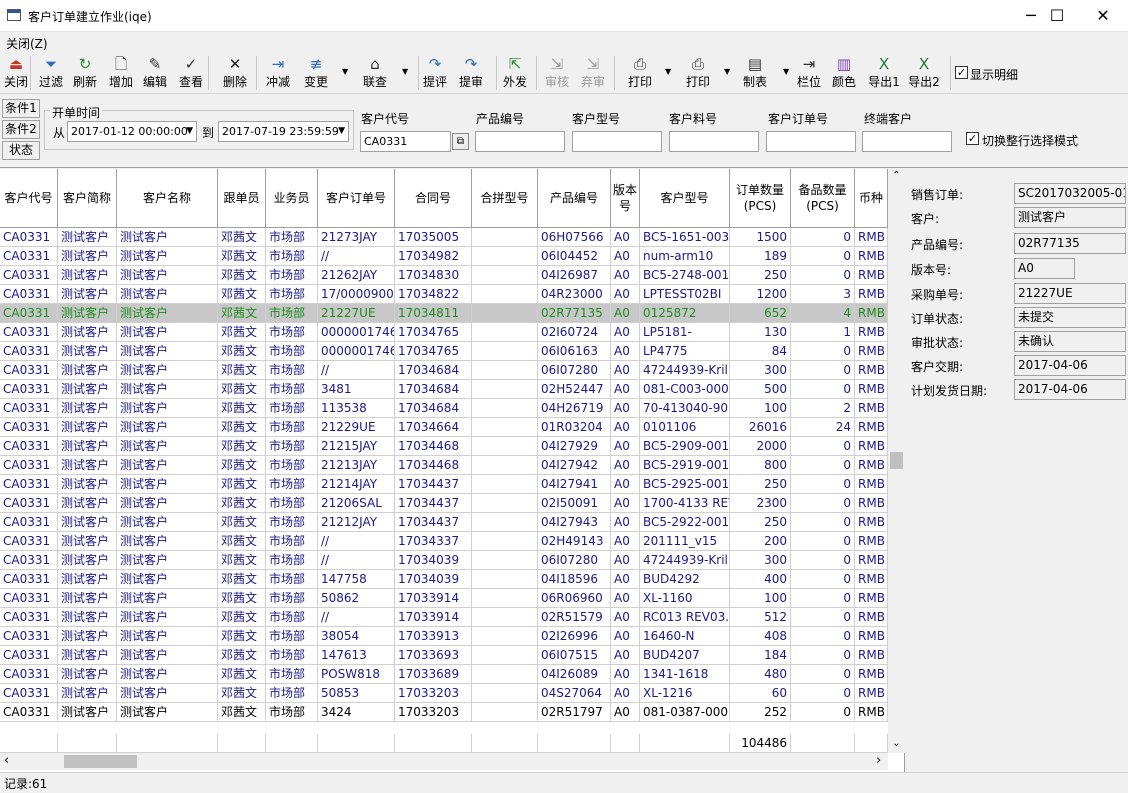 The height and width of the screenshot is (793, 1128). Describe the element at coordinates (760, 446) in the screenshot. I see `table-cell: 2000` at that location.